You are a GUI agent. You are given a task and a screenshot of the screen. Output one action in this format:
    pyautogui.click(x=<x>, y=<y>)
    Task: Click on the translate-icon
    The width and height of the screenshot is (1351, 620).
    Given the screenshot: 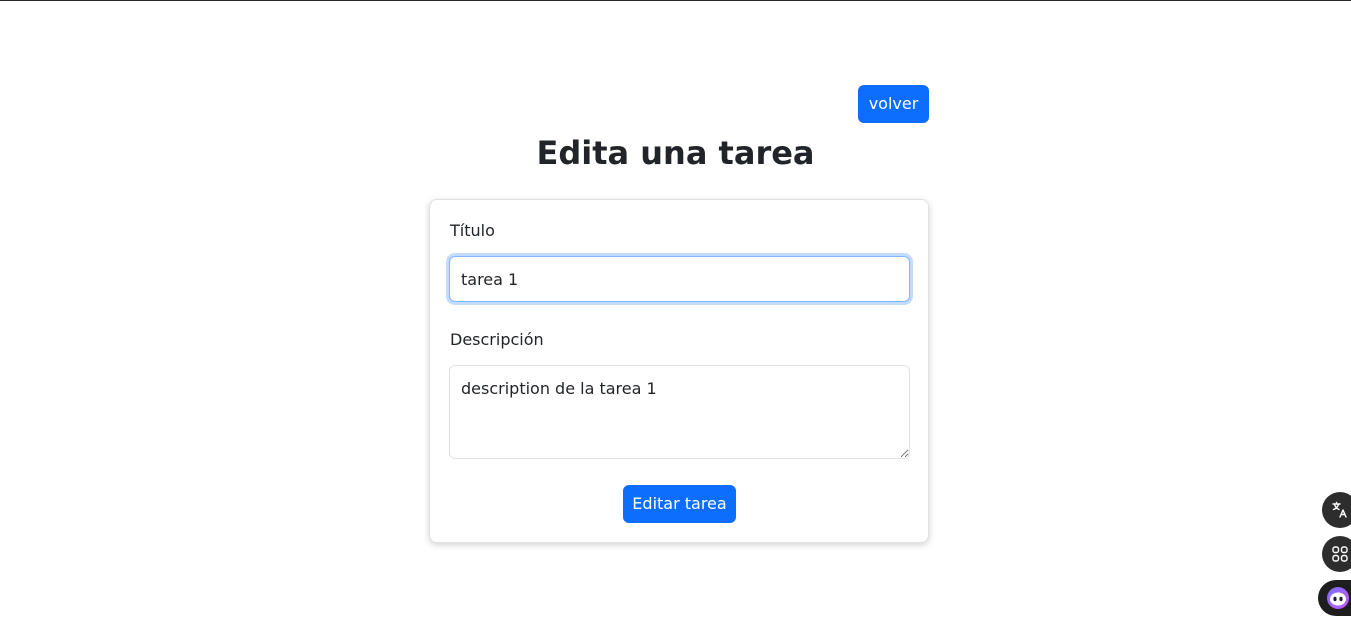 What is the action you would take?
    pyautogui.click(x=1339, y=509)
    